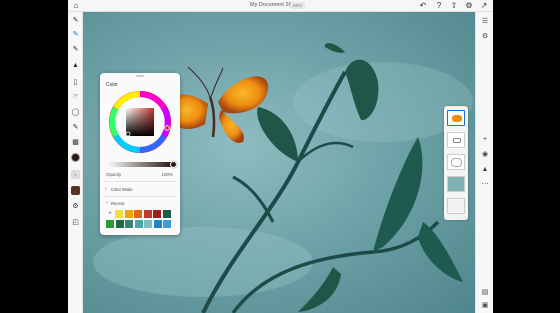 The height and width of the screenshot is (313, 560). Describe the element at coordinates (75, 127) in the screenshot. I see `eyedropper-icon: ✎` at that location.